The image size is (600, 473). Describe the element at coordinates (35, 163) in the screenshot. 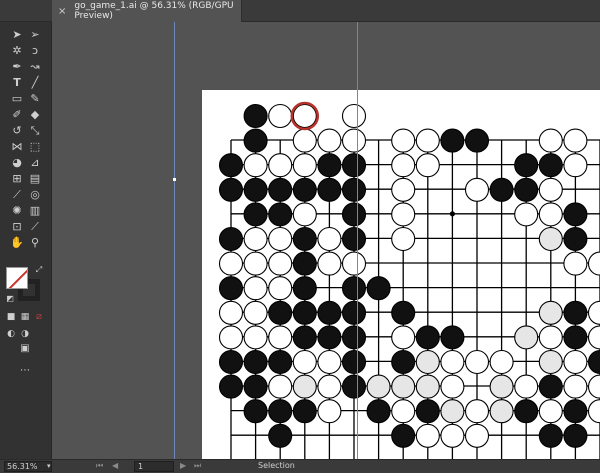

I see `perspective-grid-tool-icon: ⊿` at that location.